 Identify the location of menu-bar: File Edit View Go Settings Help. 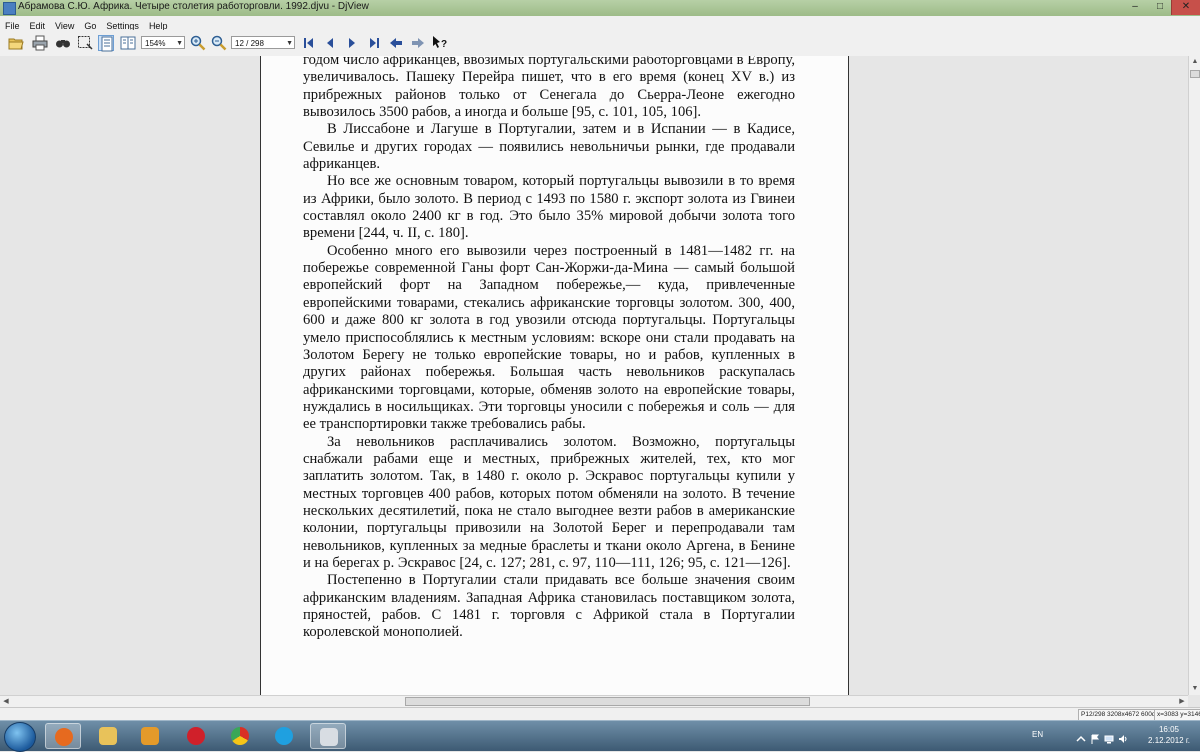
(600, 23).